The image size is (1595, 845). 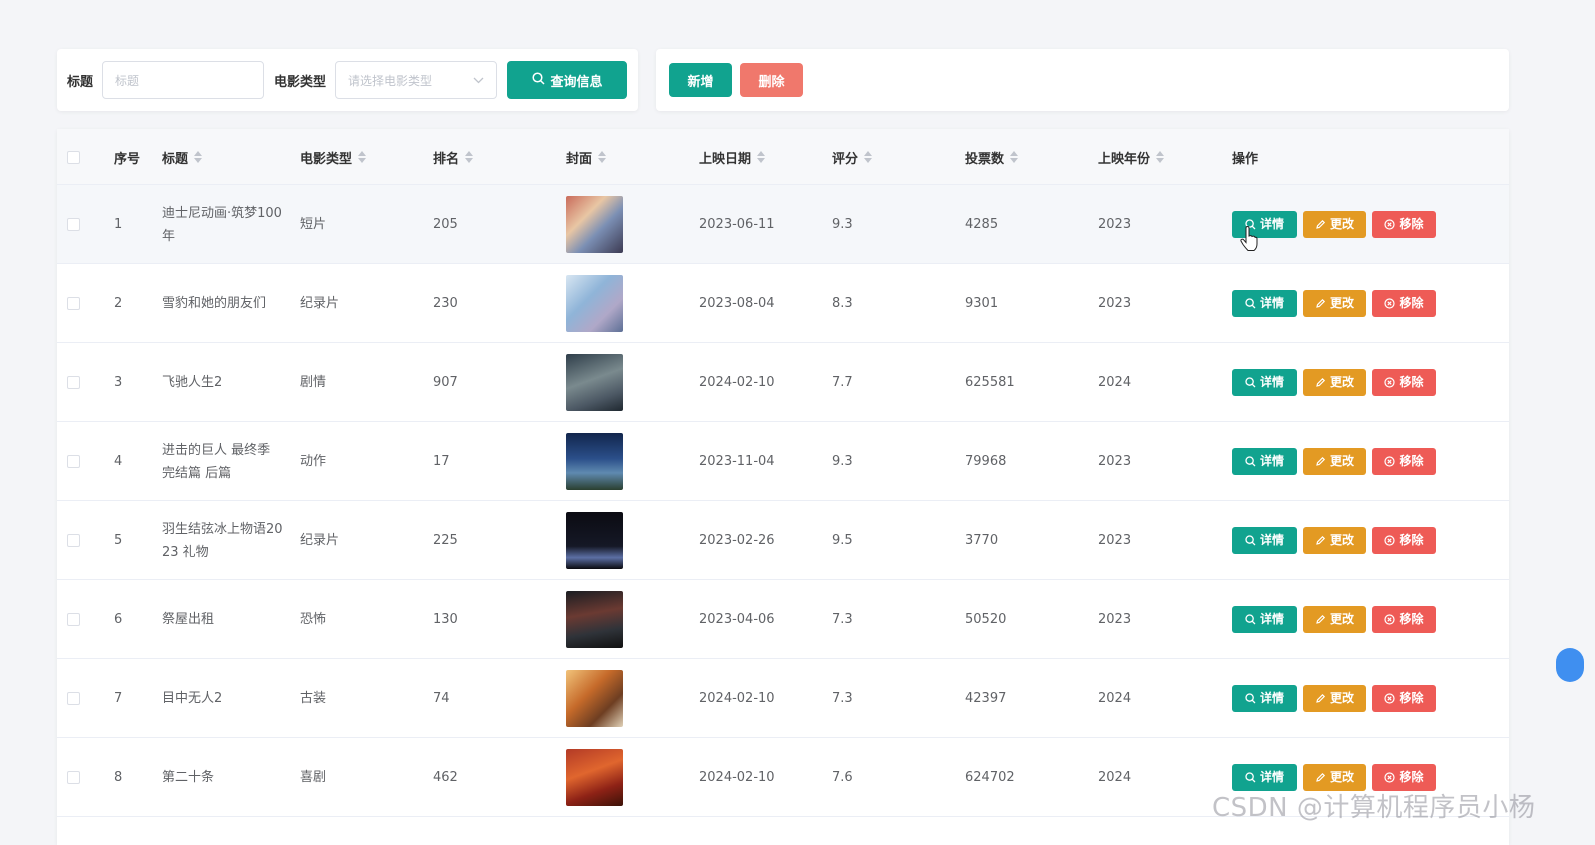 I want to click on cell-votes-text: 4285, so click(x=982, y=224).